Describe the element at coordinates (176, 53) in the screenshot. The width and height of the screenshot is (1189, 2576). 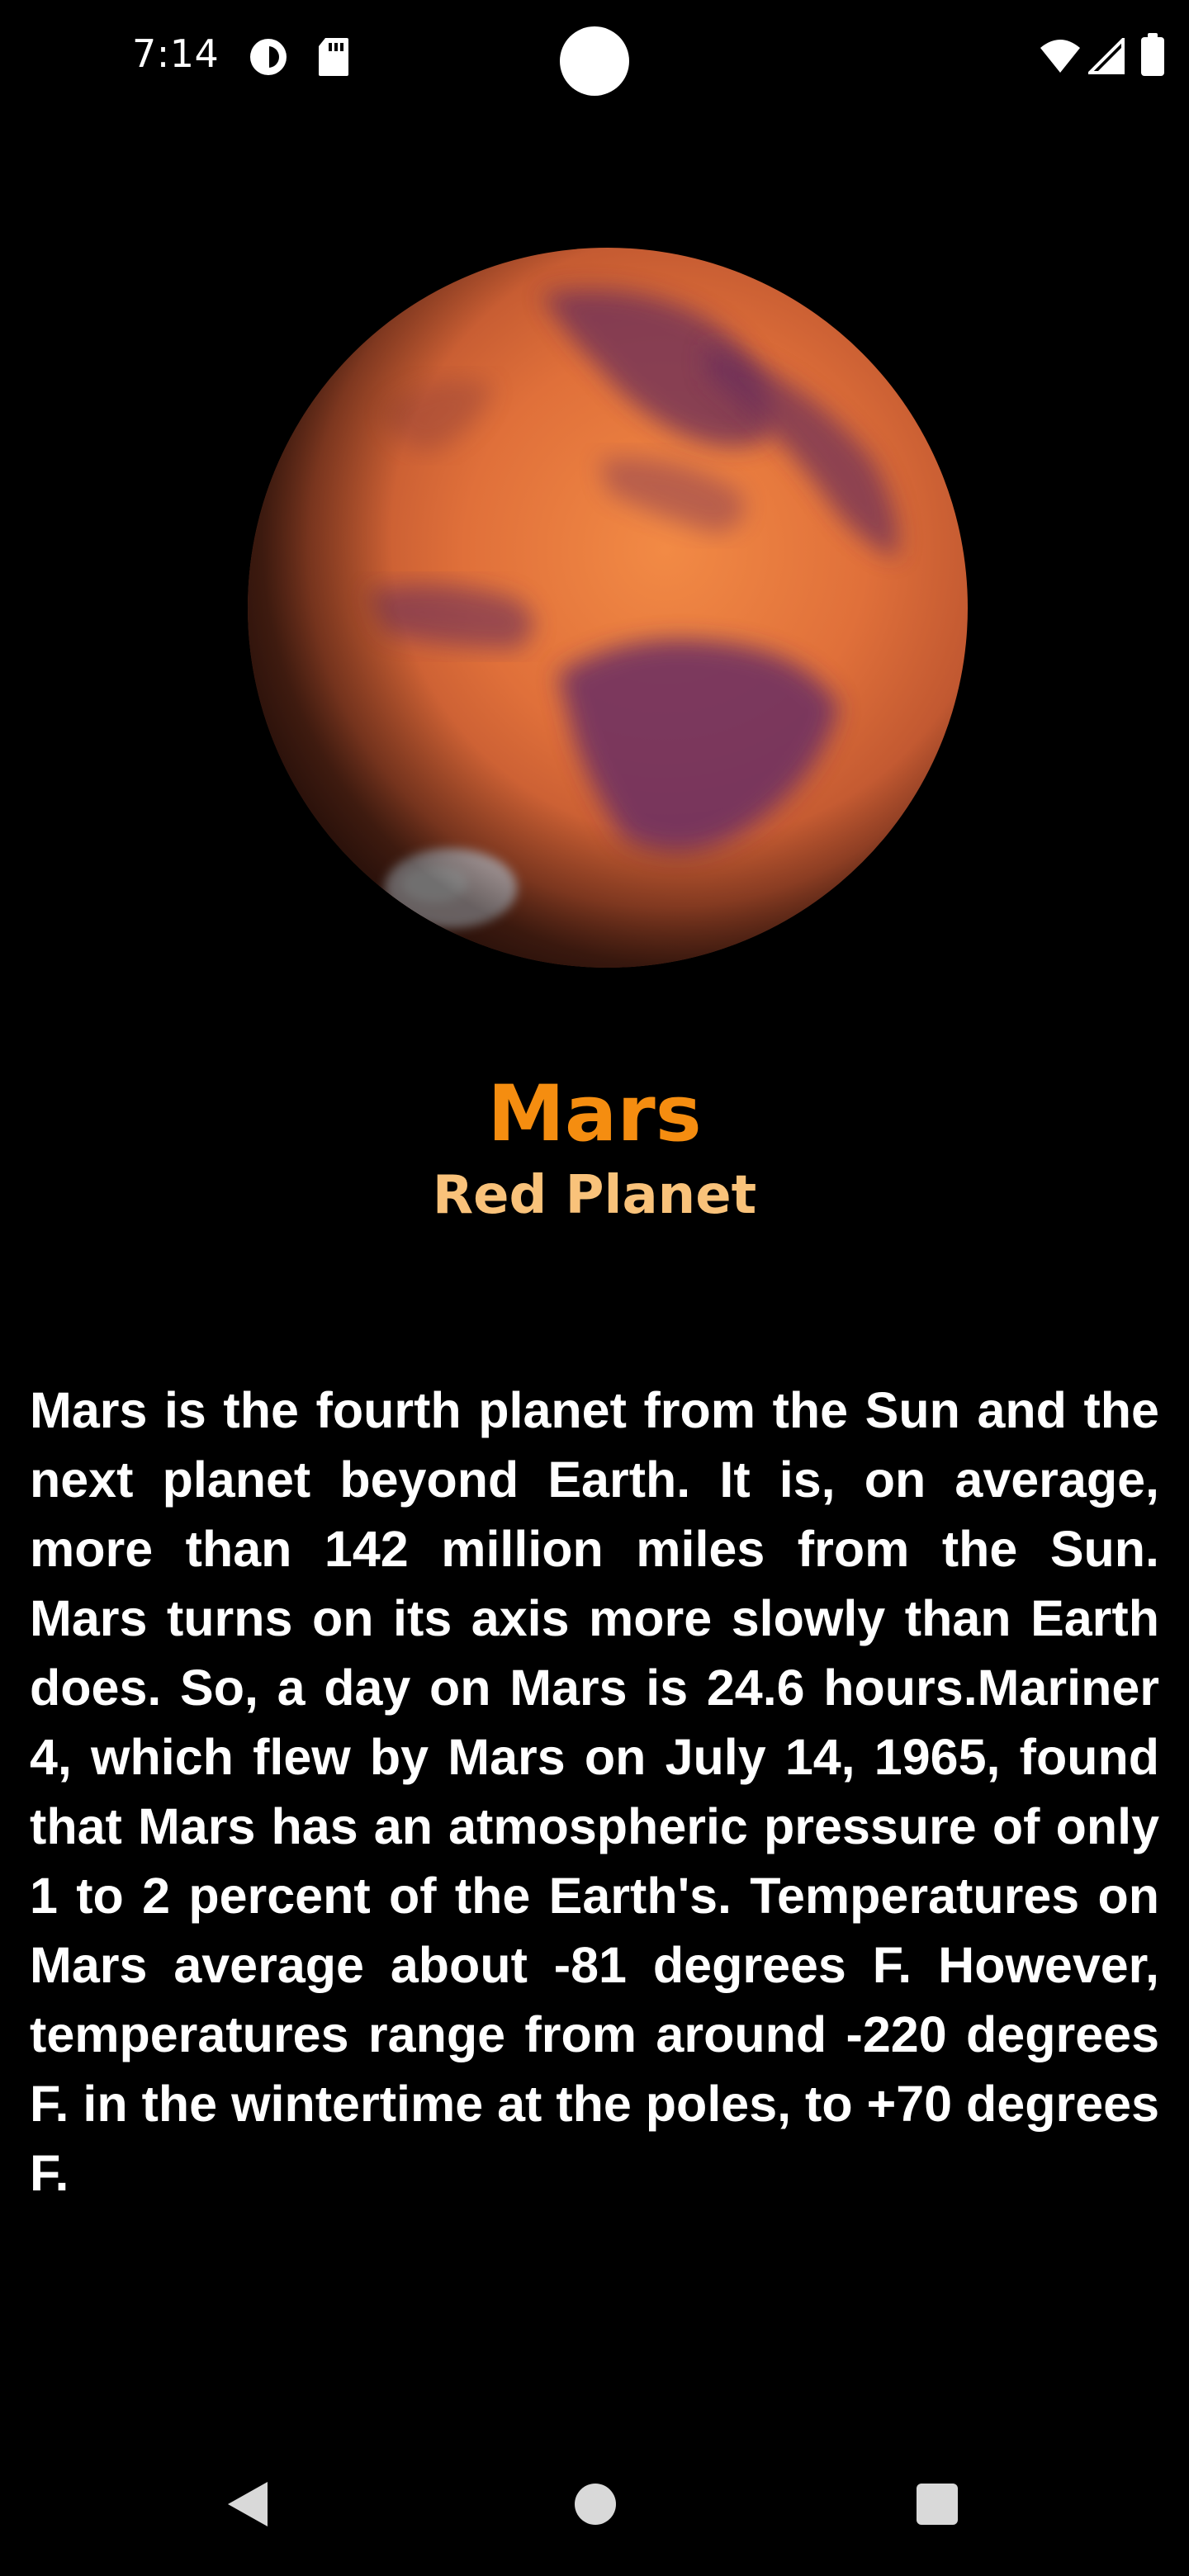
I see `status-time: 7:14` at that location.